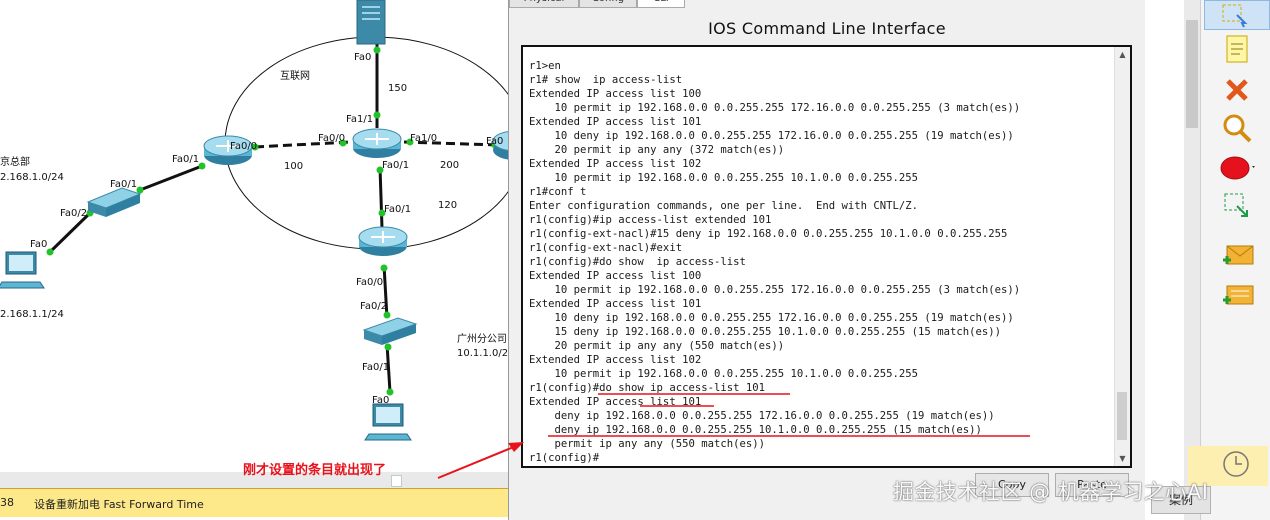 The width and height of the screenshot is (1270, 520). What do you see at coordinates (1237, 50) in the screenshot?
I see `note-icon` at bounding box center [1237, 50].